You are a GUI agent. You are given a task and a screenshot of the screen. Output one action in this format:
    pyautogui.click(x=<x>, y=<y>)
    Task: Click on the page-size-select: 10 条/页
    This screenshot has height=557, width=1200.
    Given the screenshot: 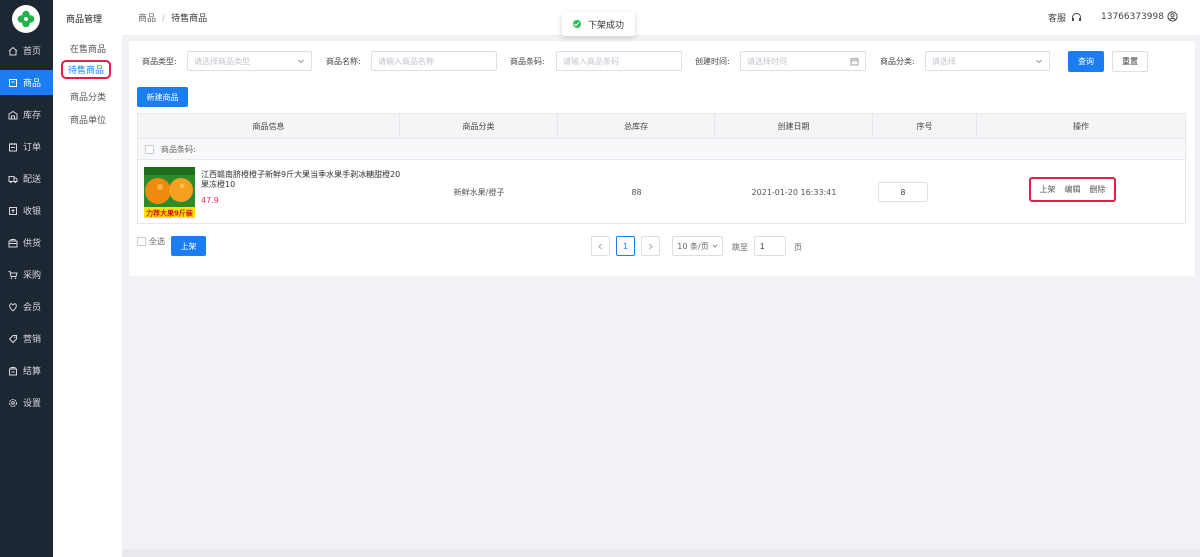 What is the action you would take?
    pyautogui.click(x=697, y=246)
    